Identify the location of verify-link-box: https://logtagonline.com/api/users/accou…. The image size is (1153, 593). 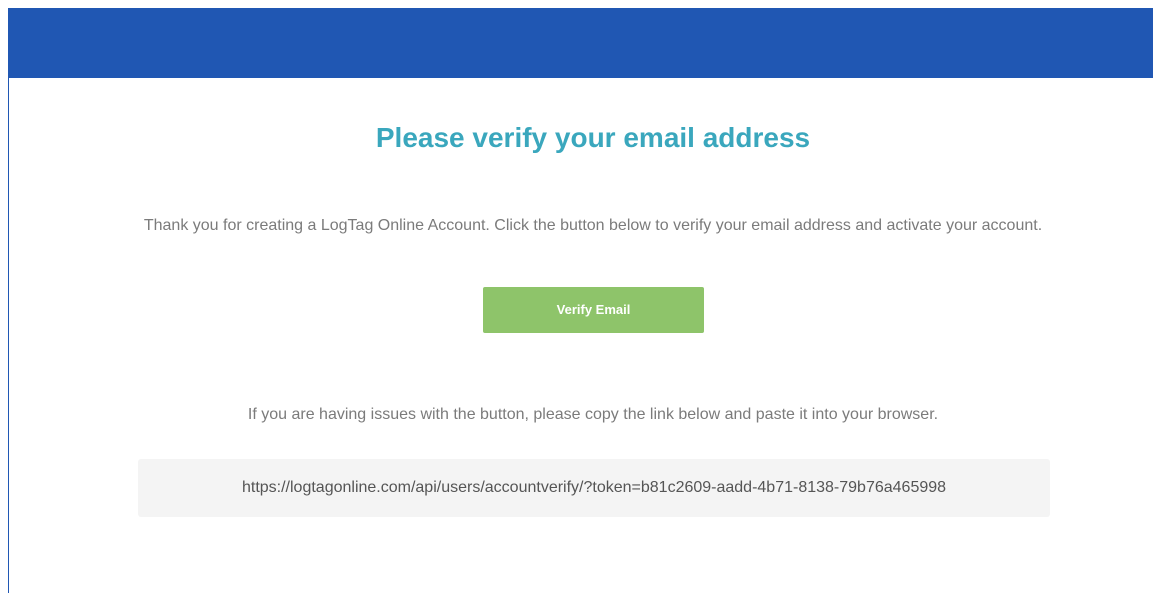
(594, 488).